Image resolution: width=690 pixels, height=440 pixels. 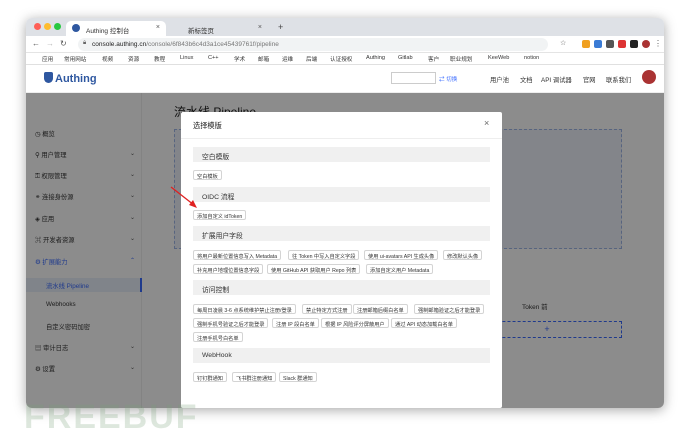 I want to click on annotation-arrow-icon, so click(x=183, y=197).